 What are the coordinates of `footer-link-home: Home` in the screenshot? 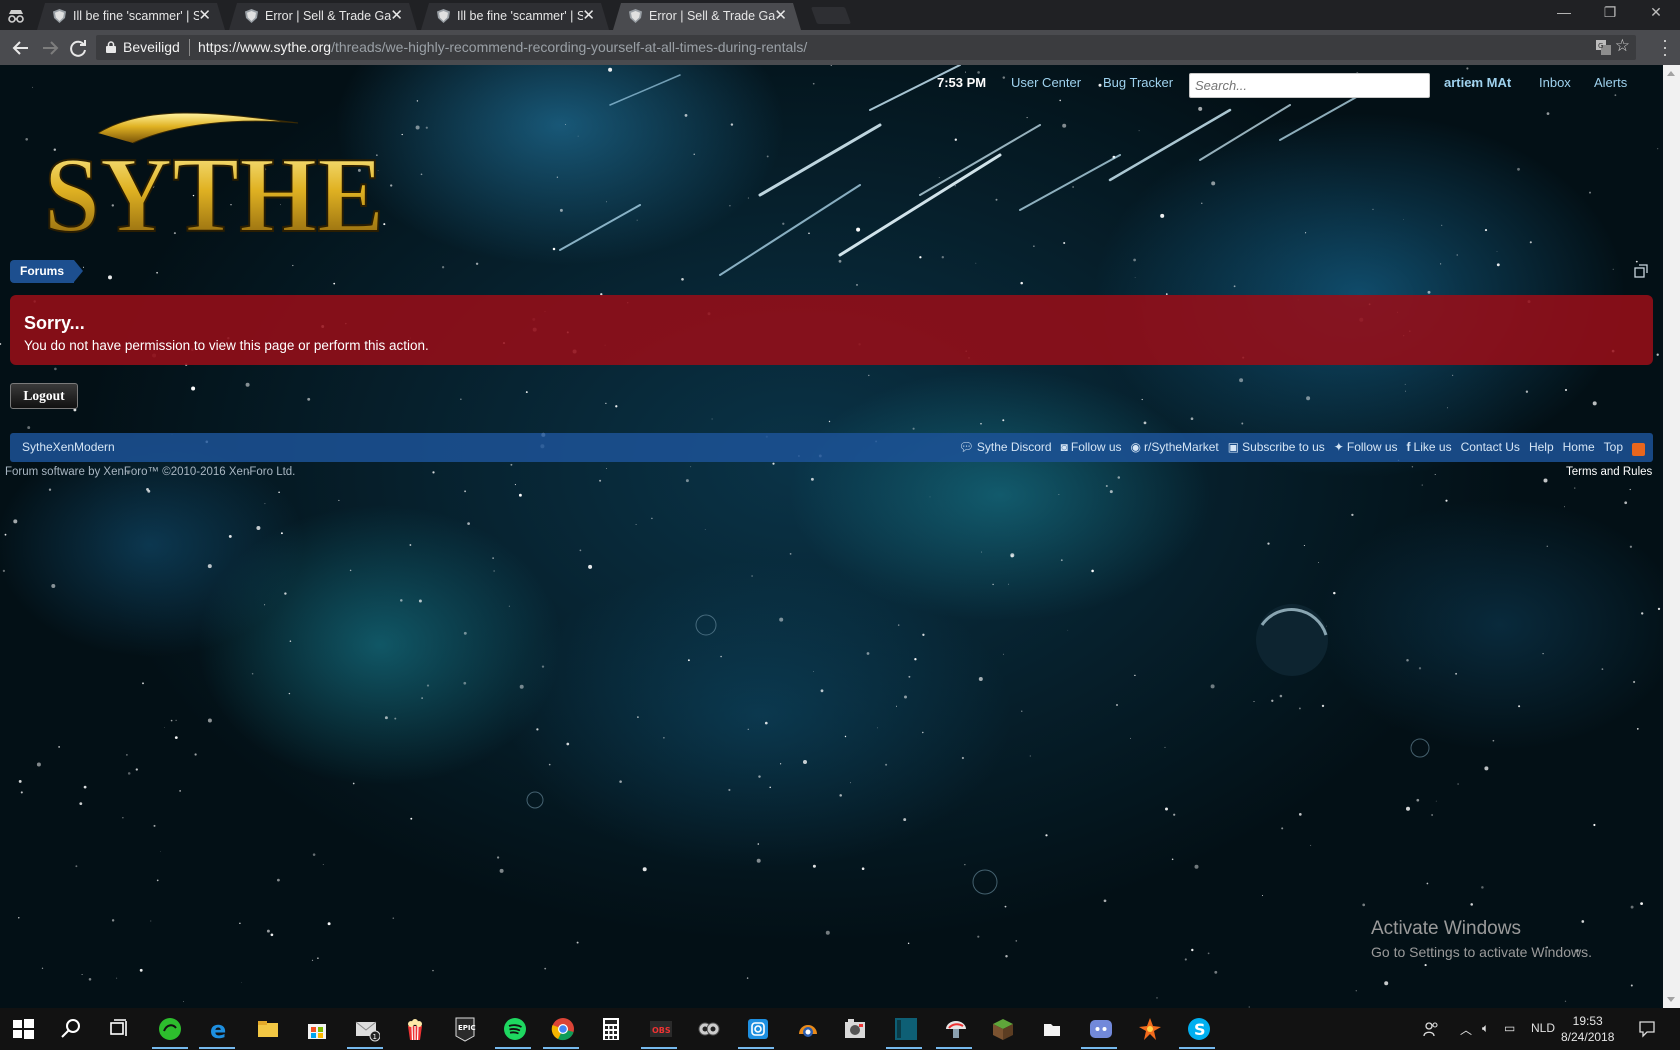 It's located at (1579, 447).